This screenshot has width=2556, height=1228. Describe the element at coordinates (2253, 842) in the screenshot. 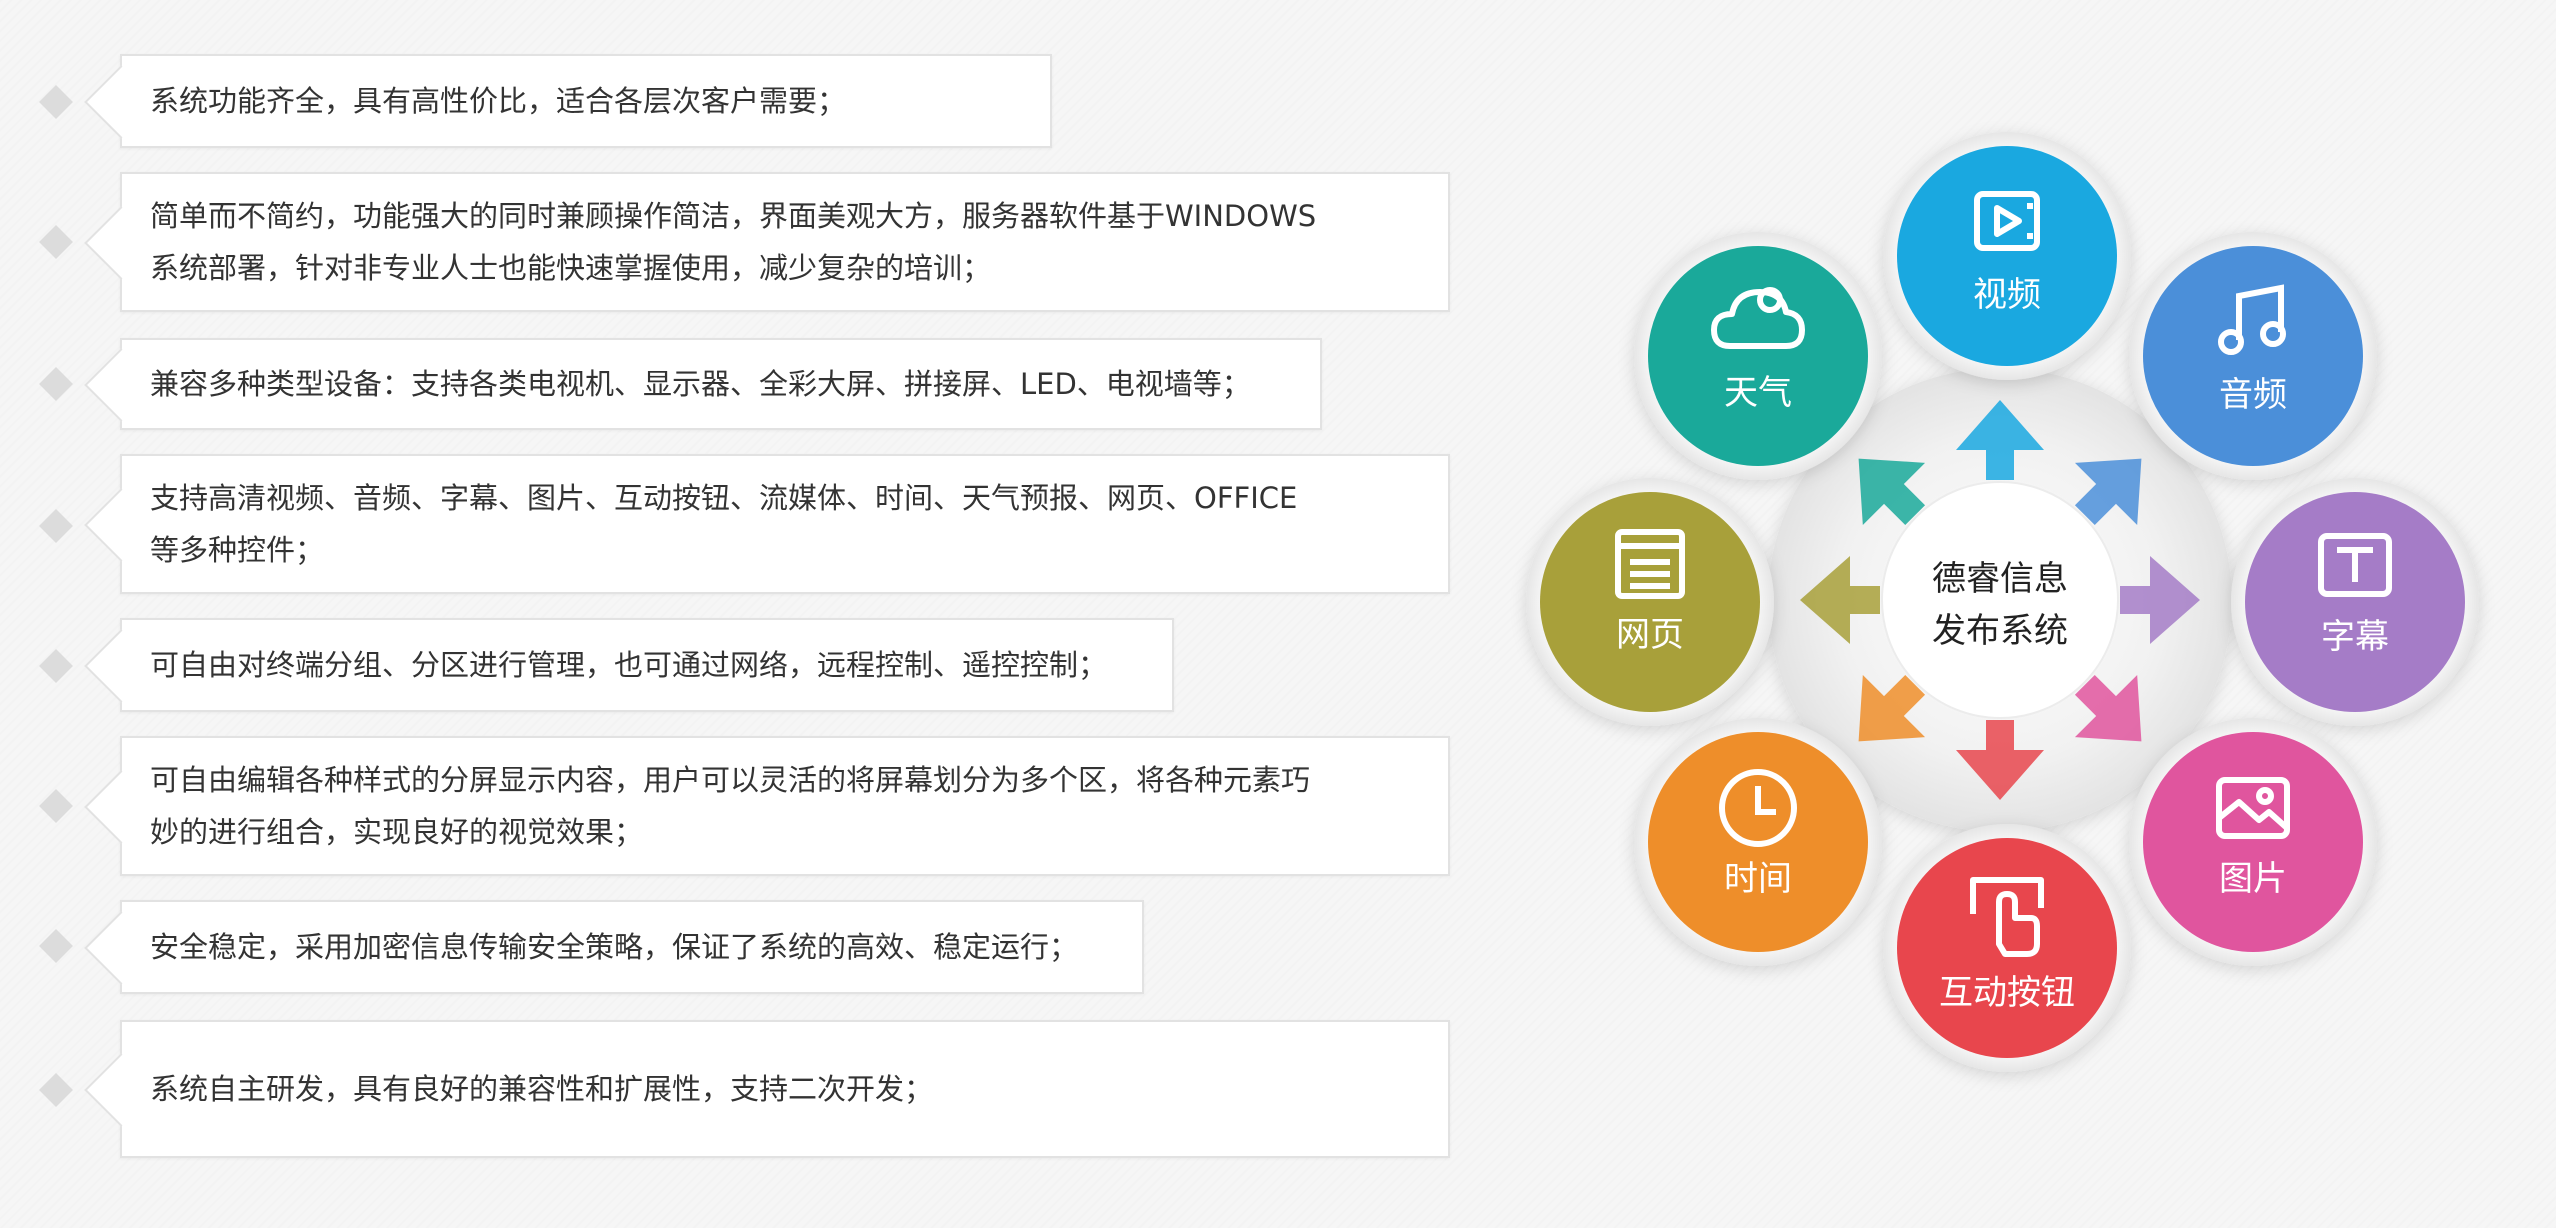

I see `node-image: 图片` at that location.